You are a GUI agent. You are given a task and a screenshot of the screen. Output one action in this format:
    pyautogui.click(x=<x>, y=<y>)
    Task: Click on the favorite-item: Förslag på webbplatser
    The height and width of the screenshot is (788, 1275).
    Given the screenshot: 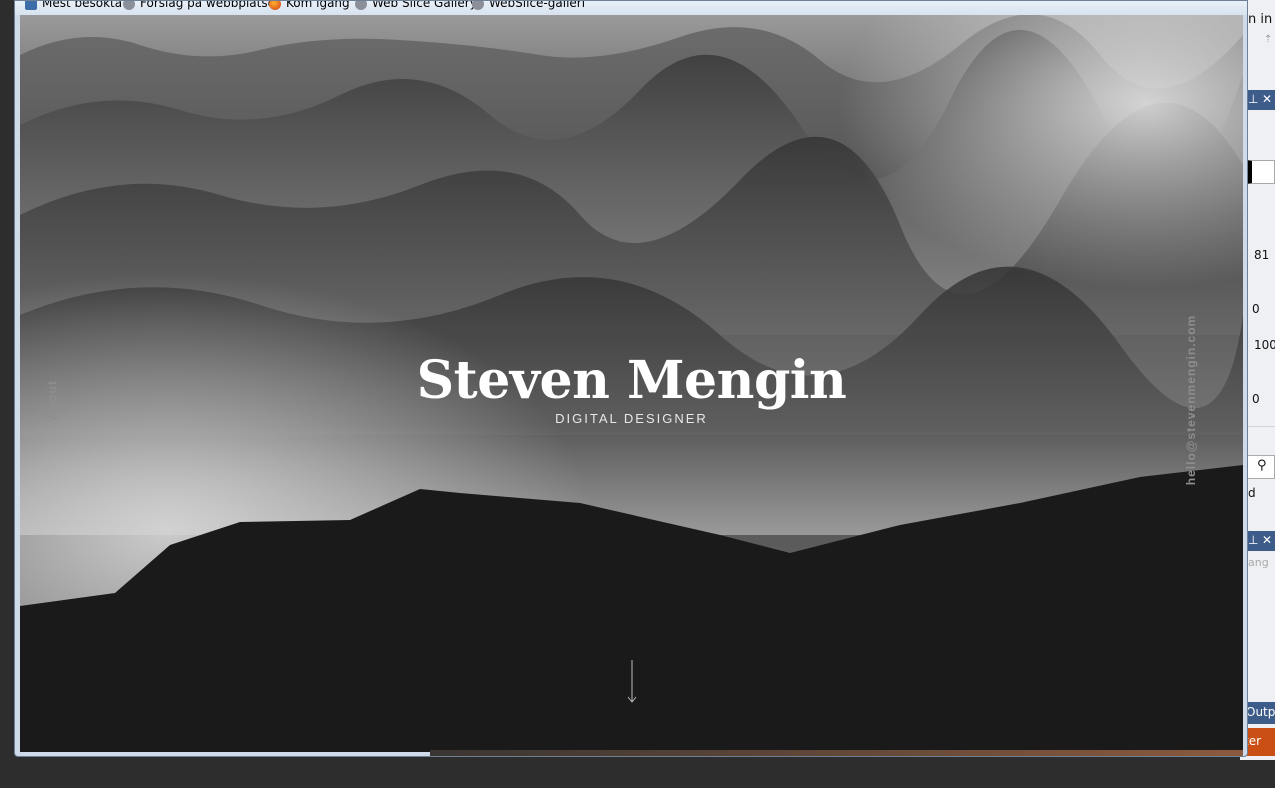 What is the action you would take?
    pyautogui.click(x=201, y=5)
    